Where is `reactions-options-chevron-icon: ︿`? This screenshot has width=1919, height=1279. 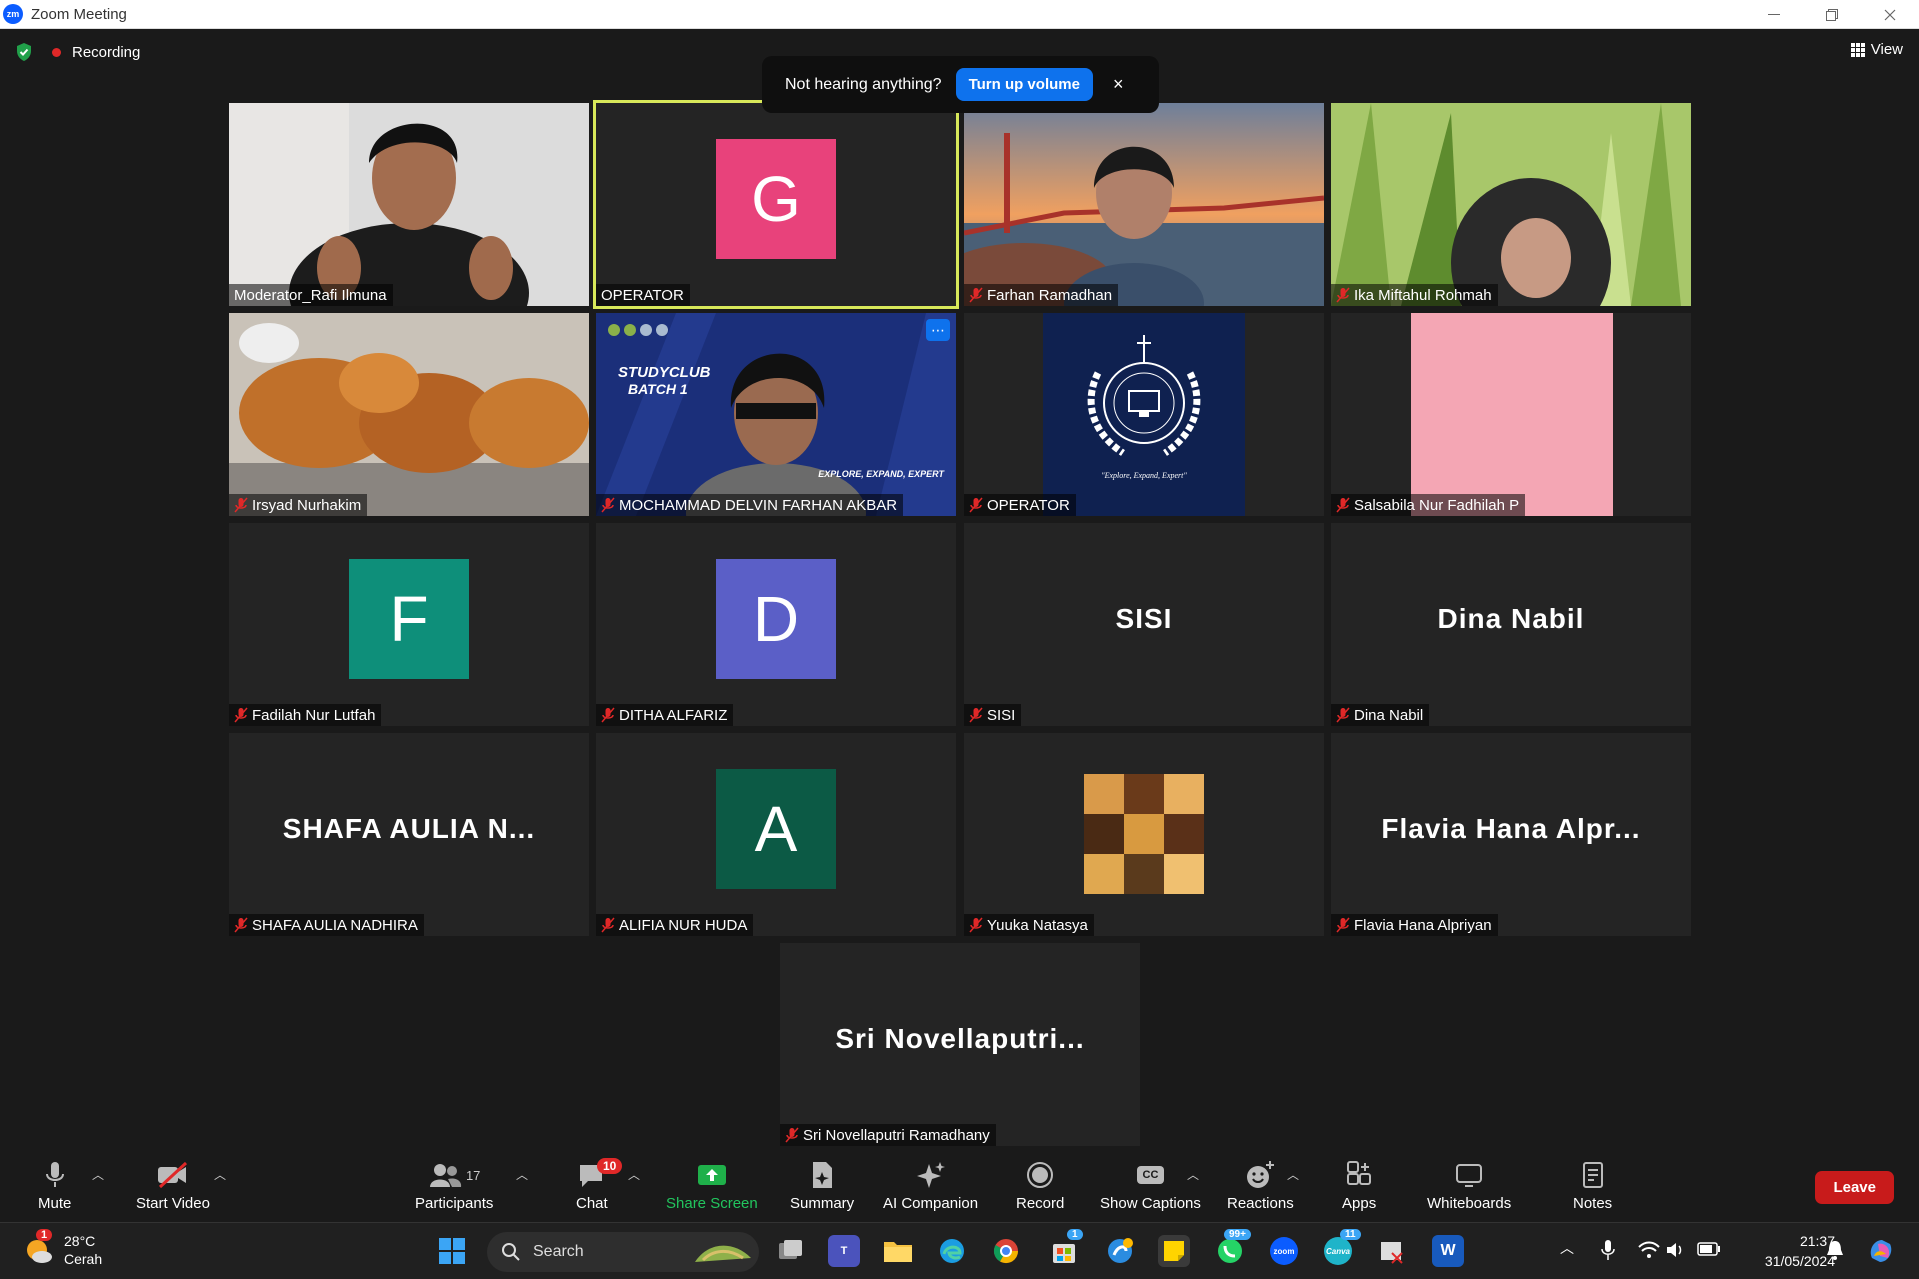
reactions-options-chevron-icon: ︿ is located at coordinates (1293, 1174).